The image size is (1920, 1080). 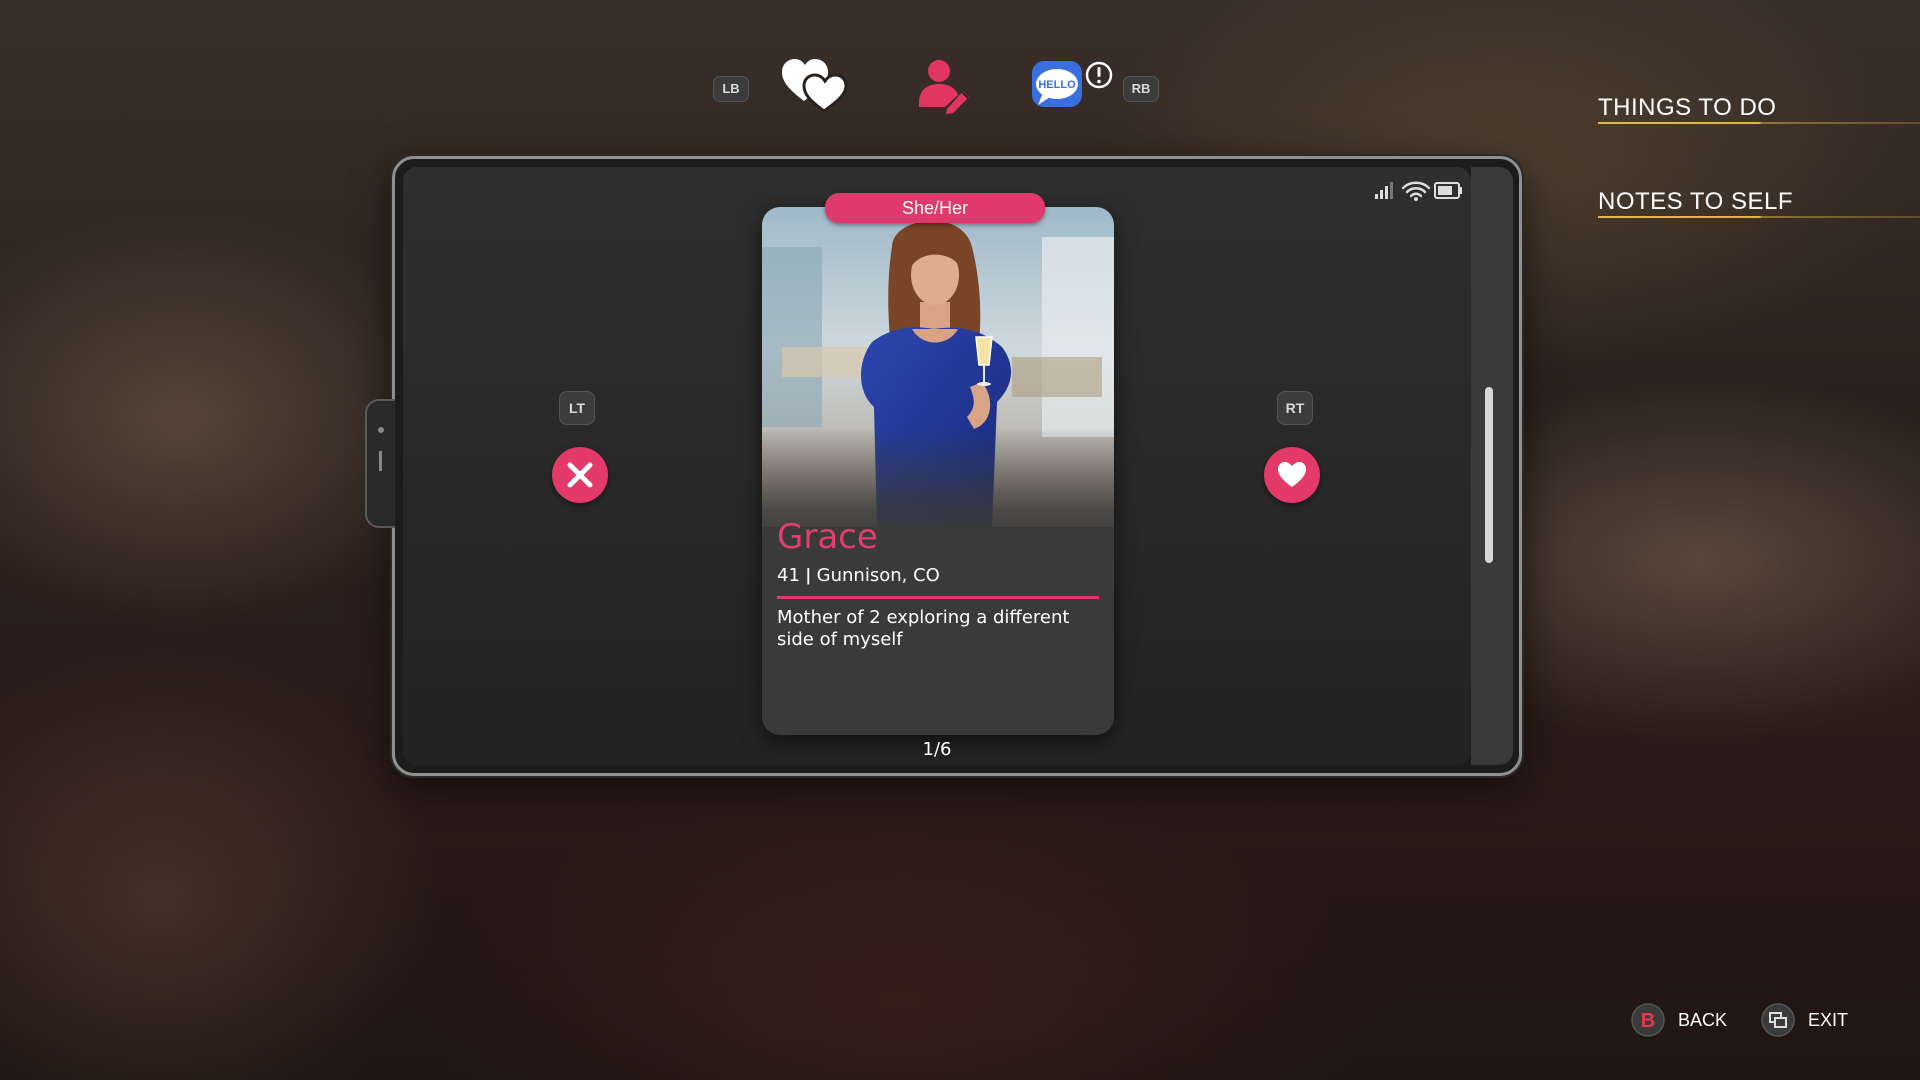 I want to click on reject-button, so click(x=580, y=475).